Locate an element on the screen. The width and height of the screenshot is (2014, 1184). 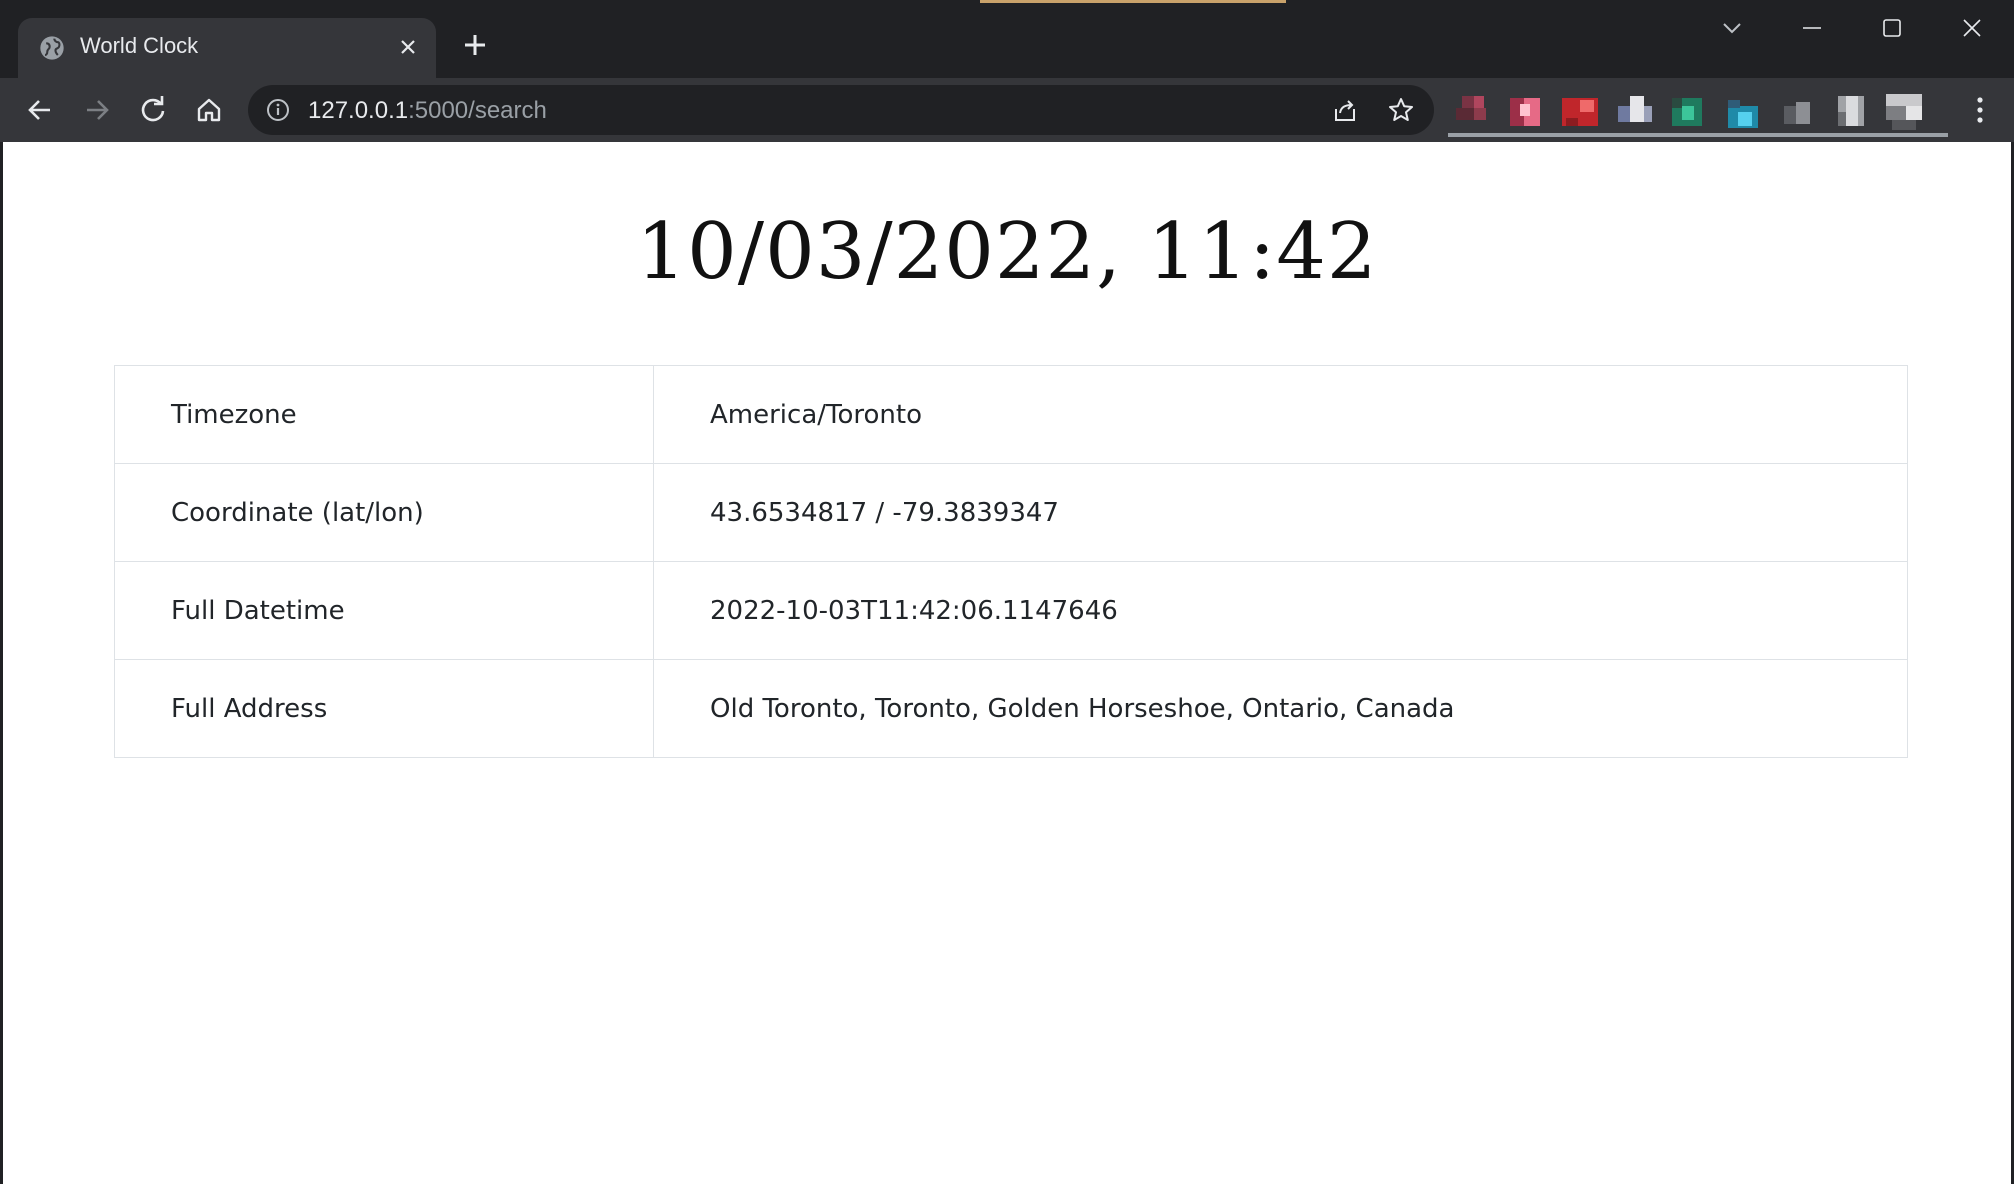
reload-icon is located at coordinates (153, 110).